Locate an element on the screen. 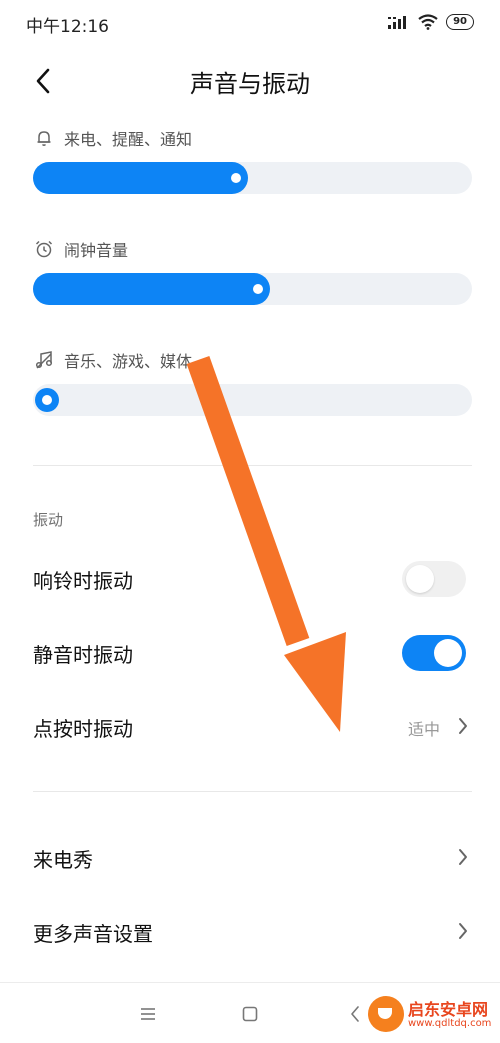 This screenshot has width=500, height=1043. page-title: 声音与振动 is located at coordinates (250, 84).